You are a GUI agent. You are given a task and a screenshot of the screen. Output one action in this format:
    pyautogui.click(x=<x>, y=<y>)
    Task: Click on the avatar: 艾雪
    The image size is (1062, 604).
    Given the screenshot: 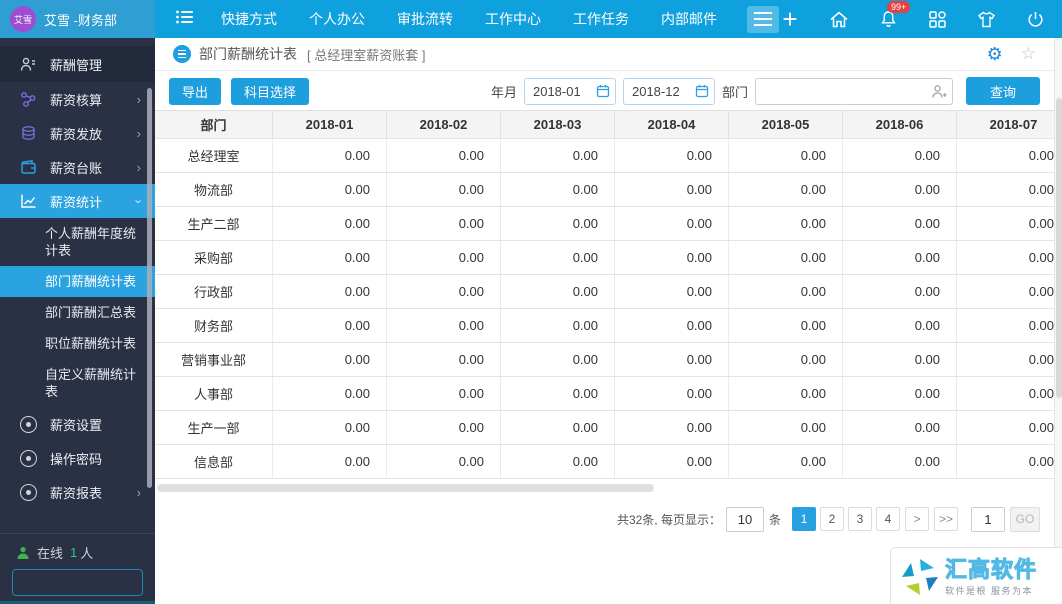 What is the action you would take?
    pyautogui.click(x=23, y=19)
    